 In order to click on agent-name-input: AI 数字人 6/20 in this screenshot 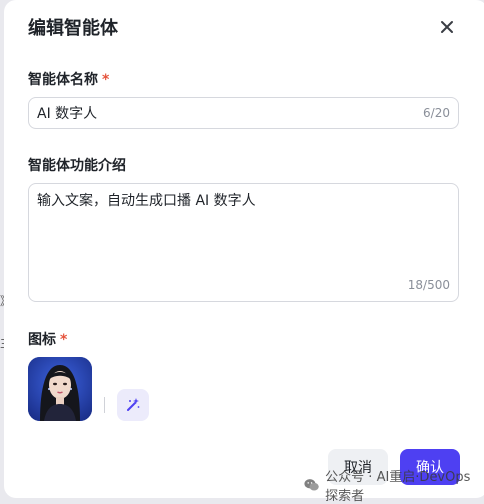, I will do `click(243, 113)`.